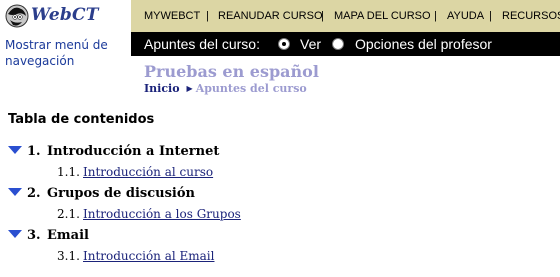 The image size is (560, 277). Describe the element at coordinates (121, 193) in the screenshot. I see `section-title: Grupos de discusión` at that location.